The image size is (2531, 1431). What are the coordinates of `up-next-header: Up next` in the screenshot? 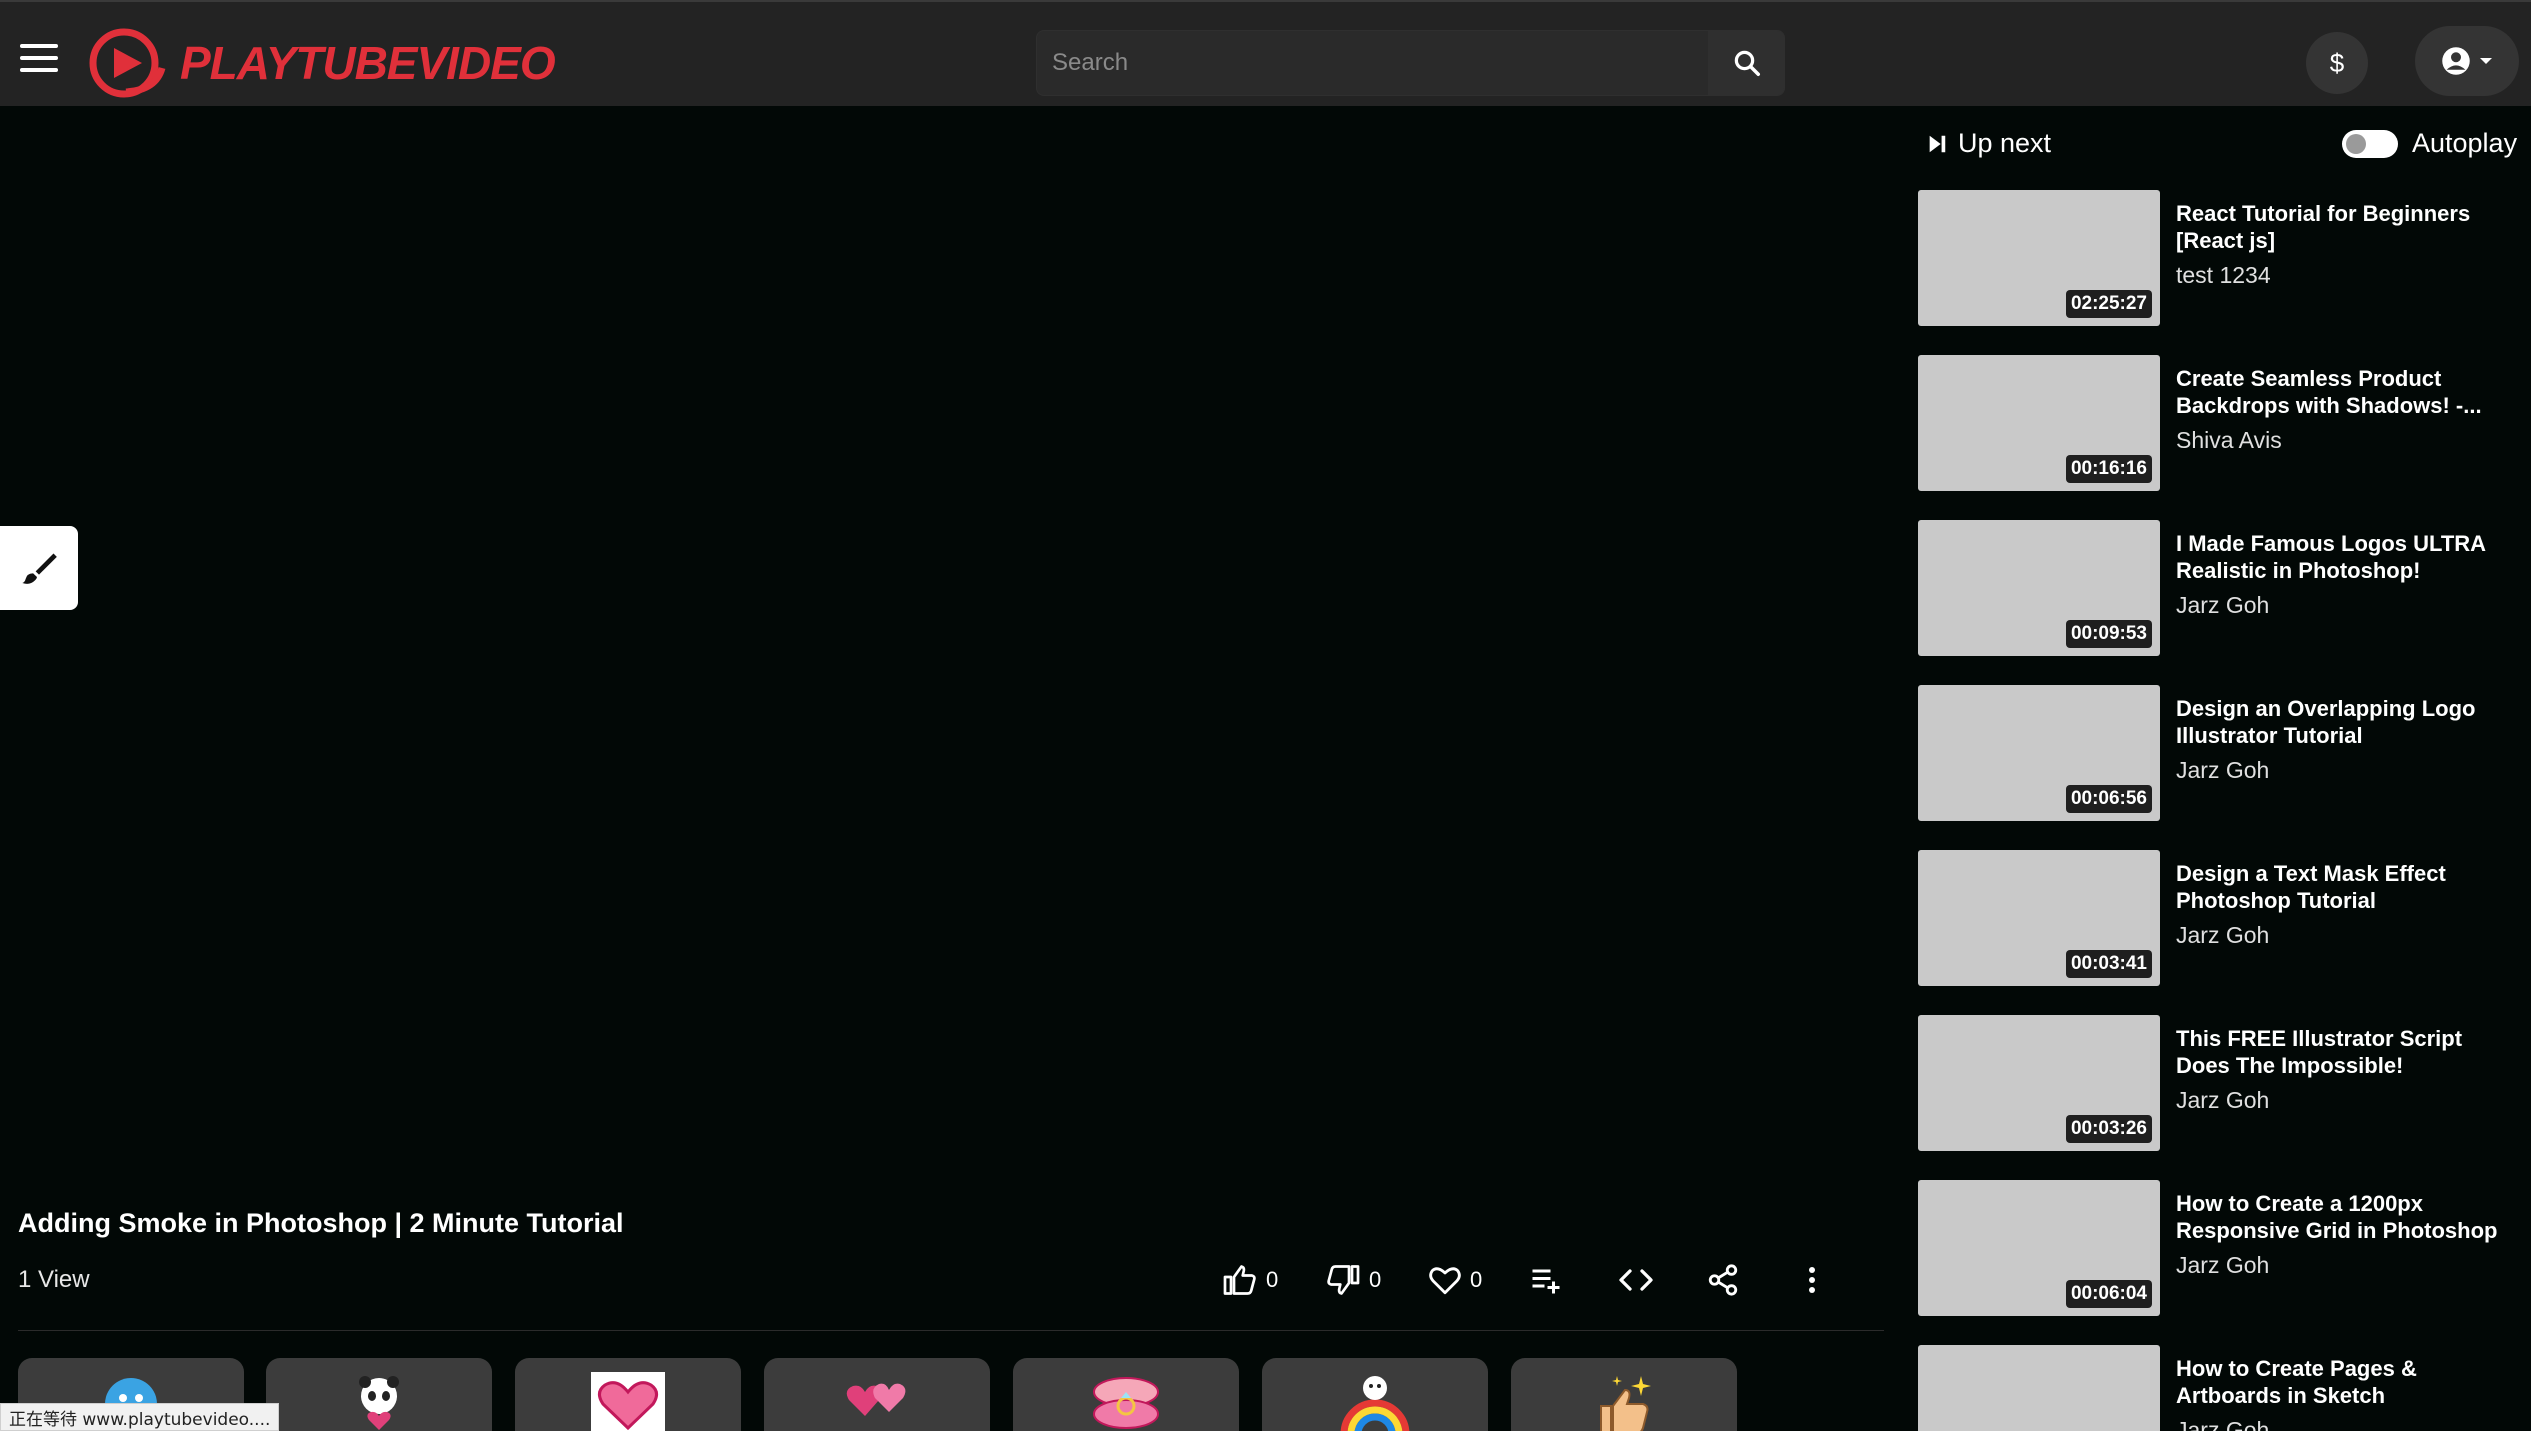 It's located at (1988, 143).